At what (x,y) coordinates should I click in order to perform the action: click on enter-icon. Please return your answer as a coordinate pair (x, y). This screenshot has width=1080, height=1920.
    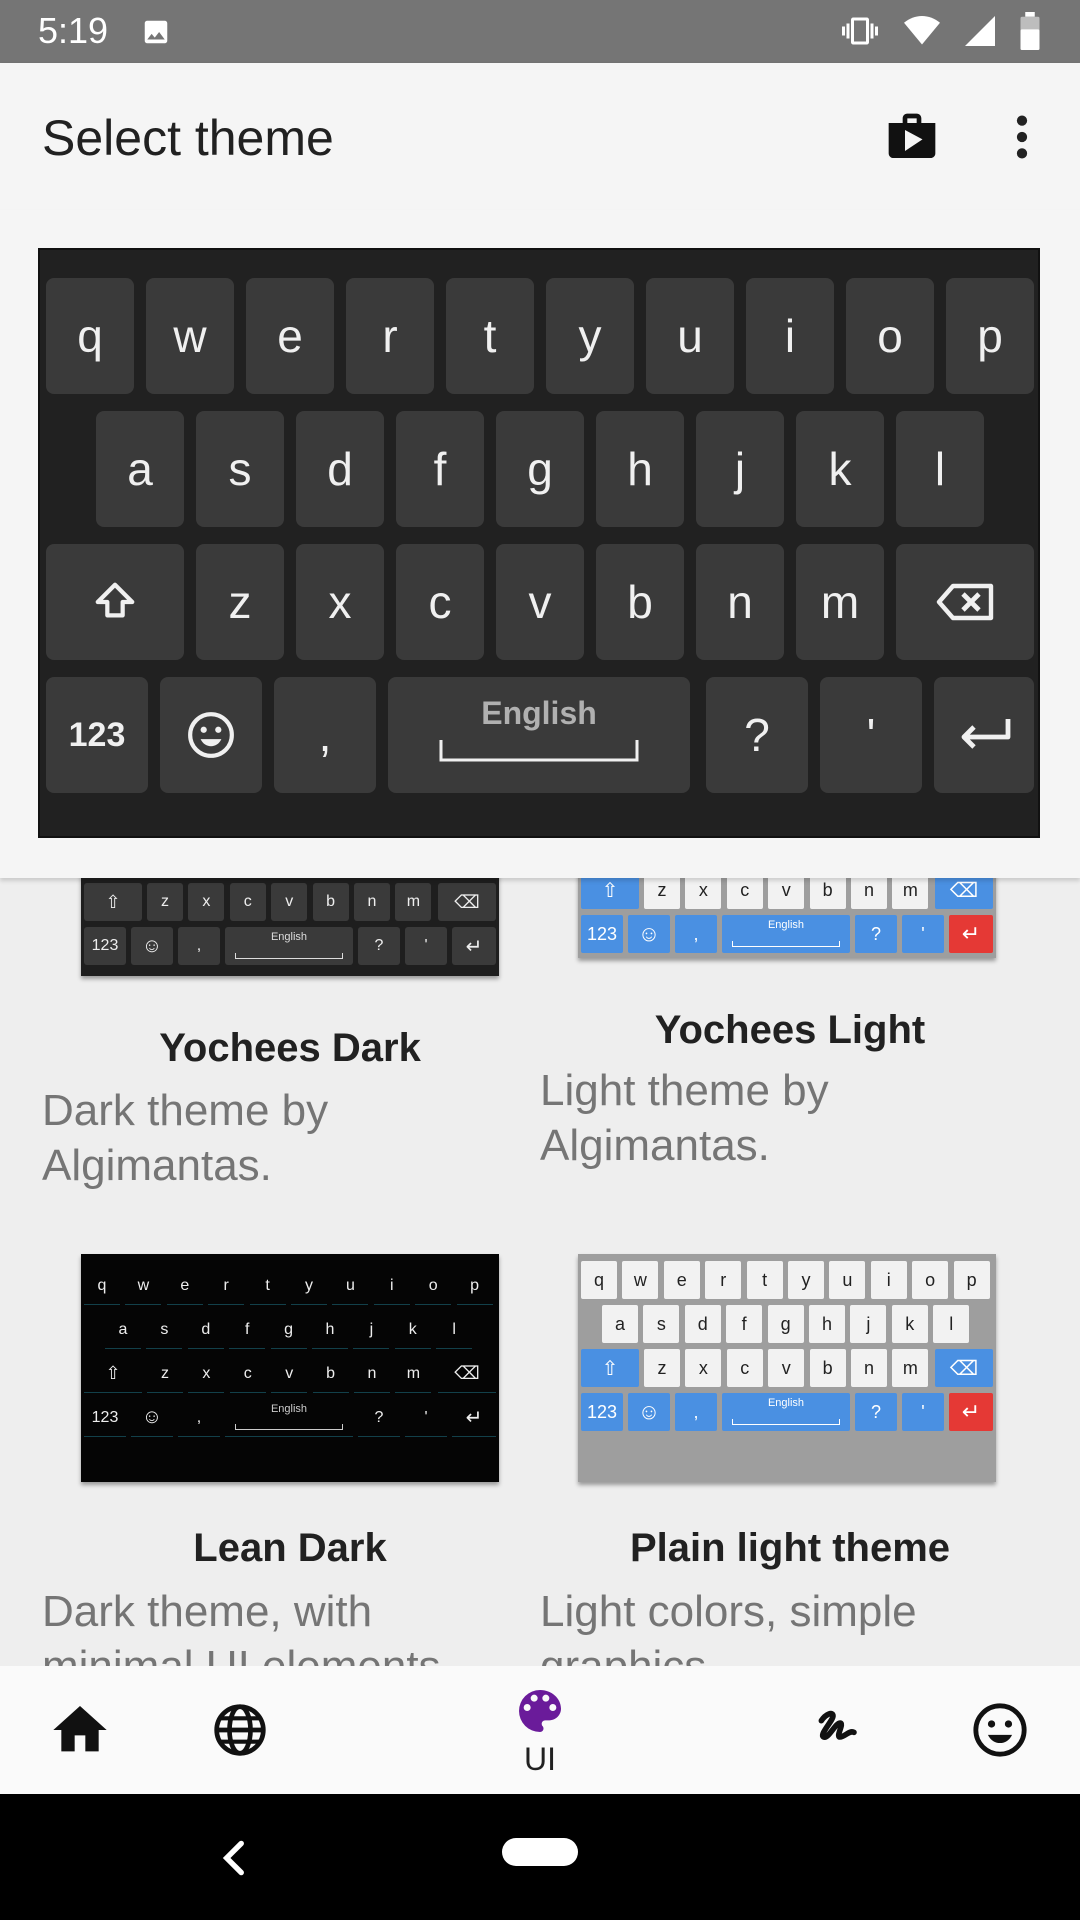
    Looking at the image, I should click on (986, 734).